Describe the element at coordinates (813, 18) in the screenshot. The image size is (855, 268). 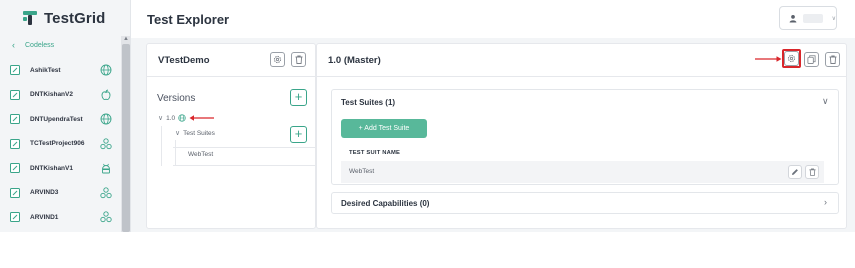
I see `user-name-redacted` at that location.